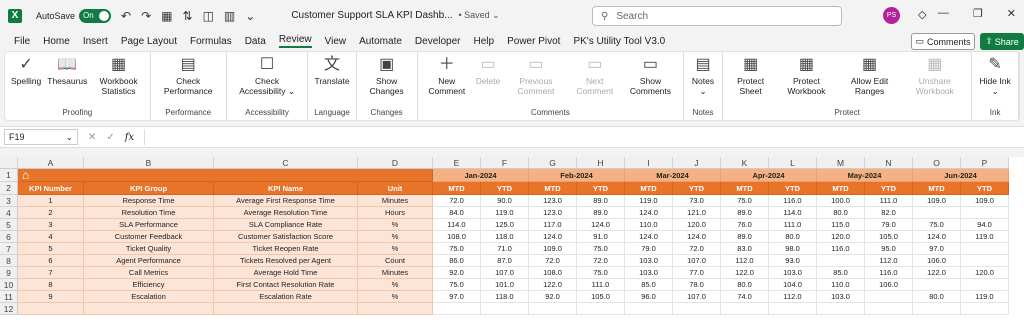 The width and height of the screenshot is (1024, 333). Describe the element at coordinates (286, 249) in the screenshot. I see `kpi-cell: Ticket Reopen Rate` at that location.